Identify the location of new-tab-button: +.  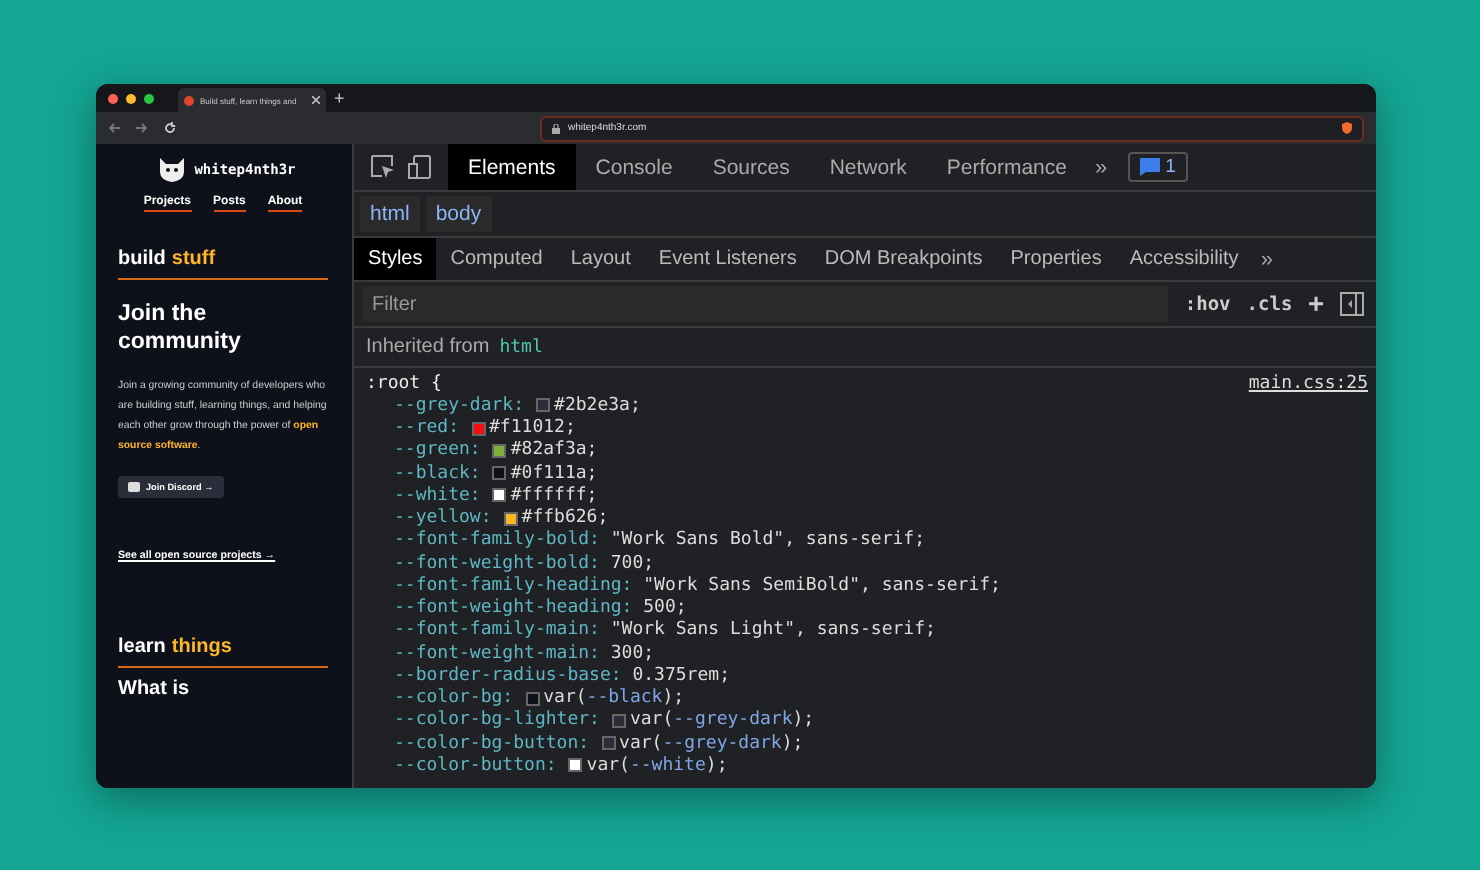
(339, 98).